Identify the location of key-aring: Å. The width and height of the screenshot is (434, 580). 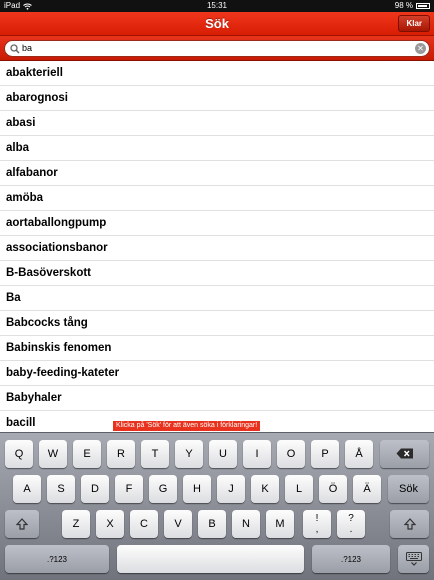
(359, 454).